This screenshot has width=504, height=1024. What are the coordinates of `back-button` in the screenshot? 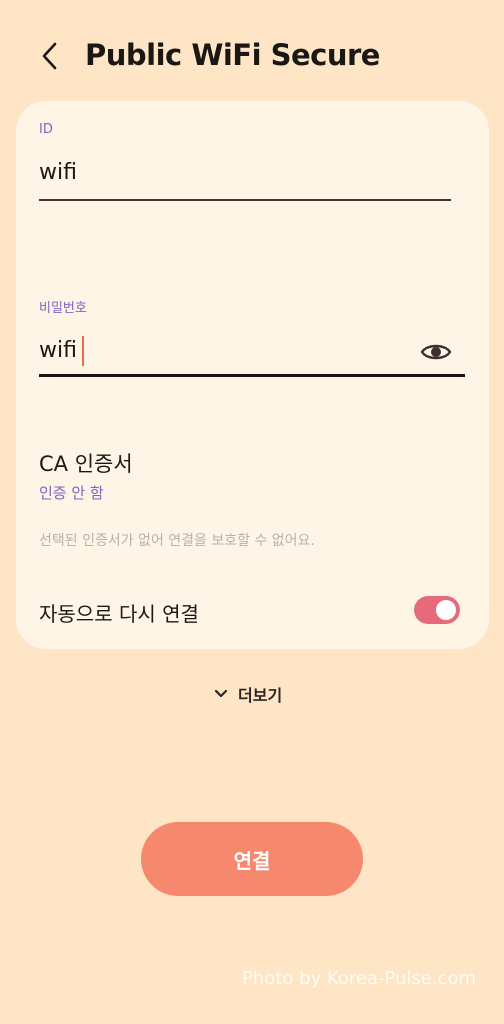 It's located at (50, 56).